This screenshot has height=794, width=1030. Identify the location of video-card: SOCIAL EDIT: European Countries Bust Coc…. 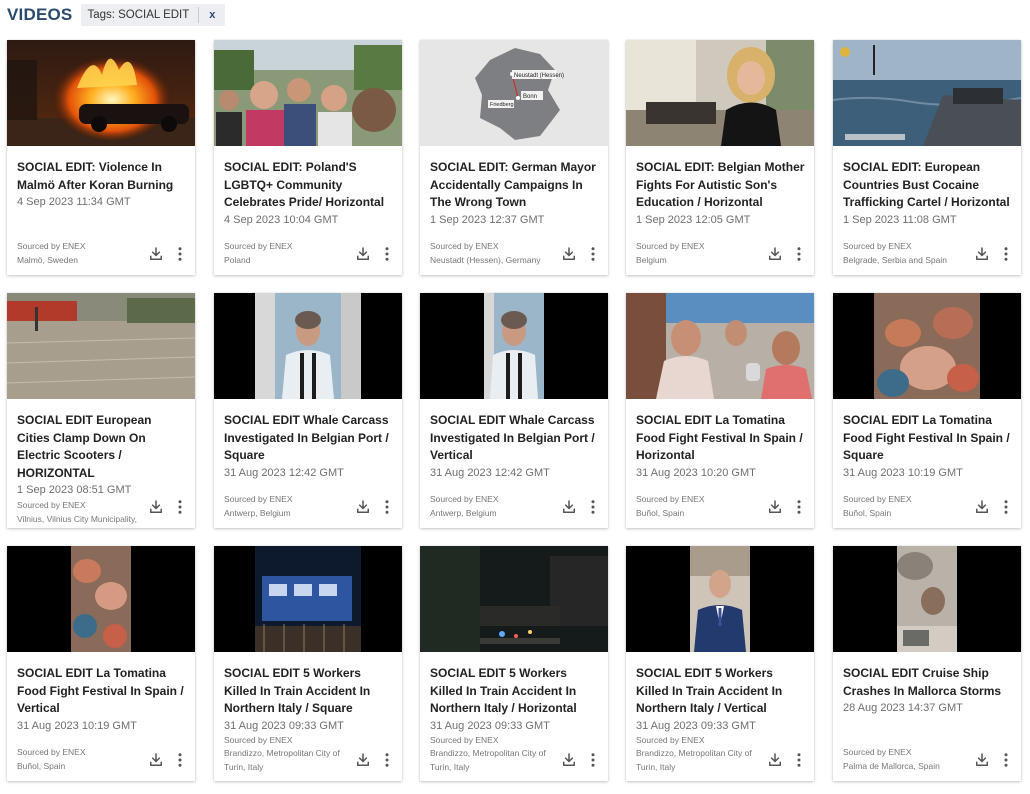
(927, 157).